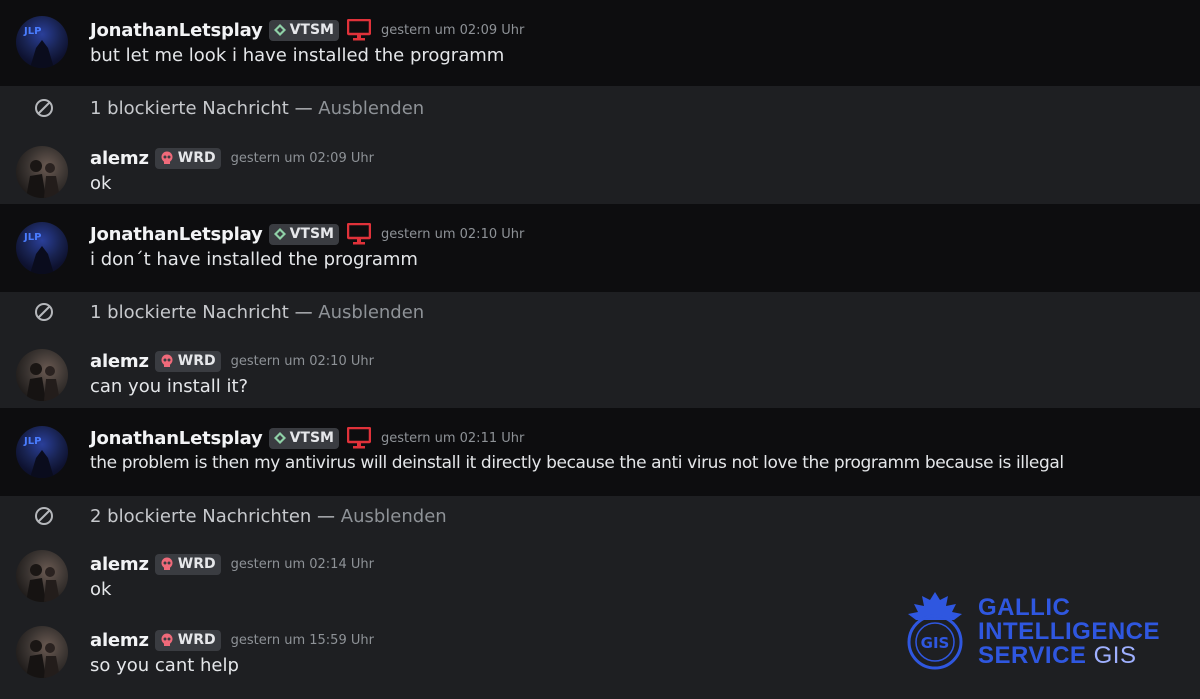 This screenshot has width=1200, height=699. What do you see at coordinates (1024, 607) in the screenshot?
I see `watermark-line: GALLIC` at bounding box center [1024, 607].